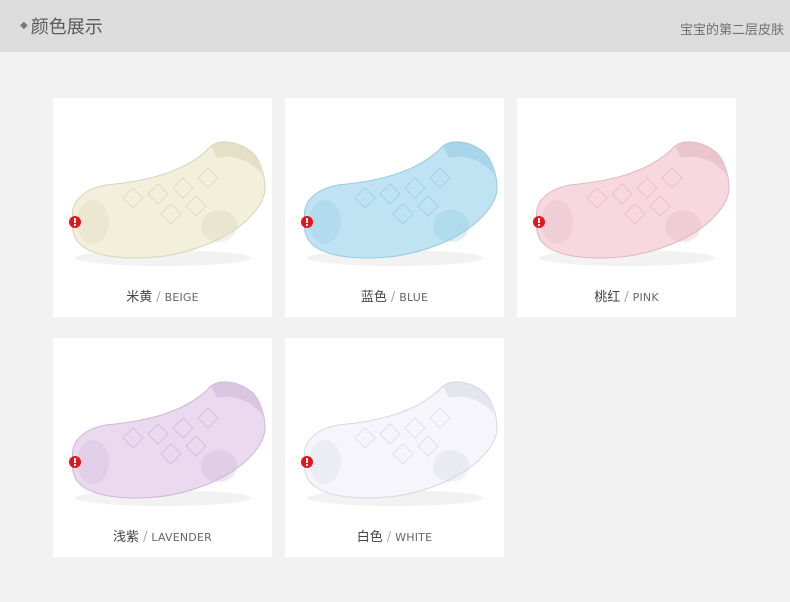 The width and height of the screenshot is (790, 602). I want to click on color-name-cn: 浅紫, so click(126, 537).